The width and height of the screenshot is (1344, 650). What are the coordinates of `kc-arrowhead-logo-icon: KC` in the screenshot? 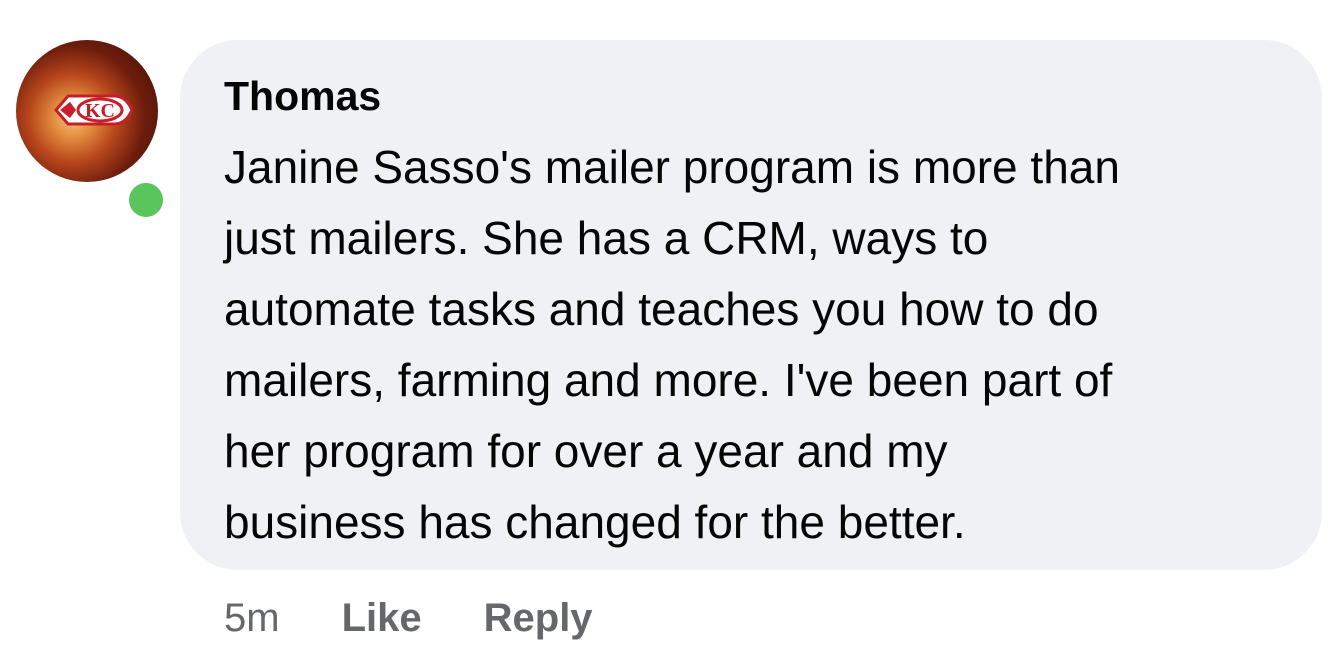 It's located at (94, 110).